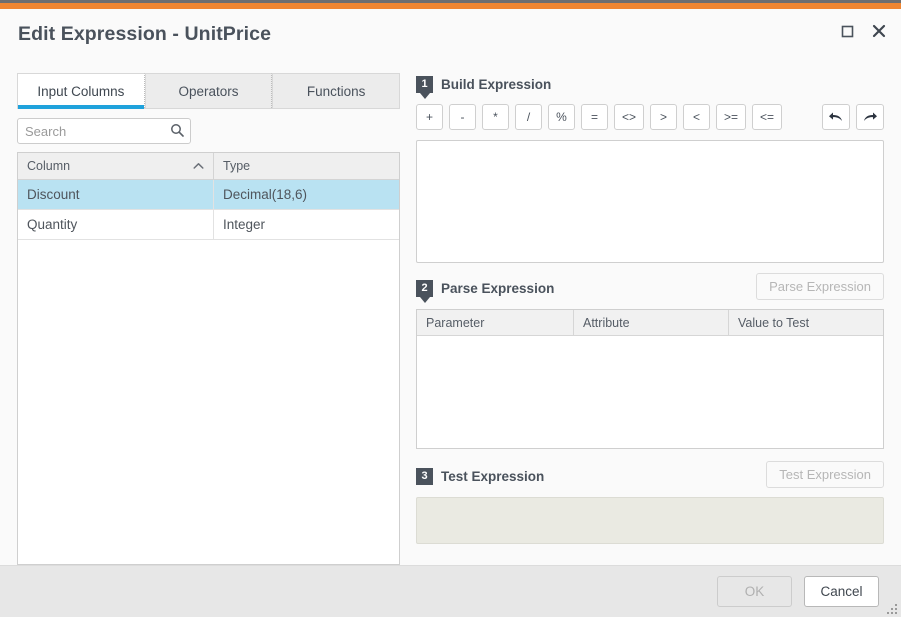 The image size is (901, 617). I want to click on window-controls, so click(863, 31).